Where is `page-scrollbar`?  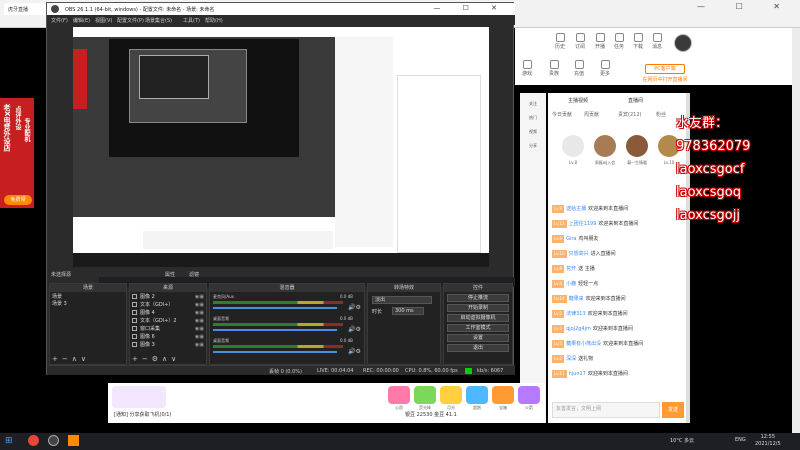 page-scrollbar is located at coordinates (796, 230).